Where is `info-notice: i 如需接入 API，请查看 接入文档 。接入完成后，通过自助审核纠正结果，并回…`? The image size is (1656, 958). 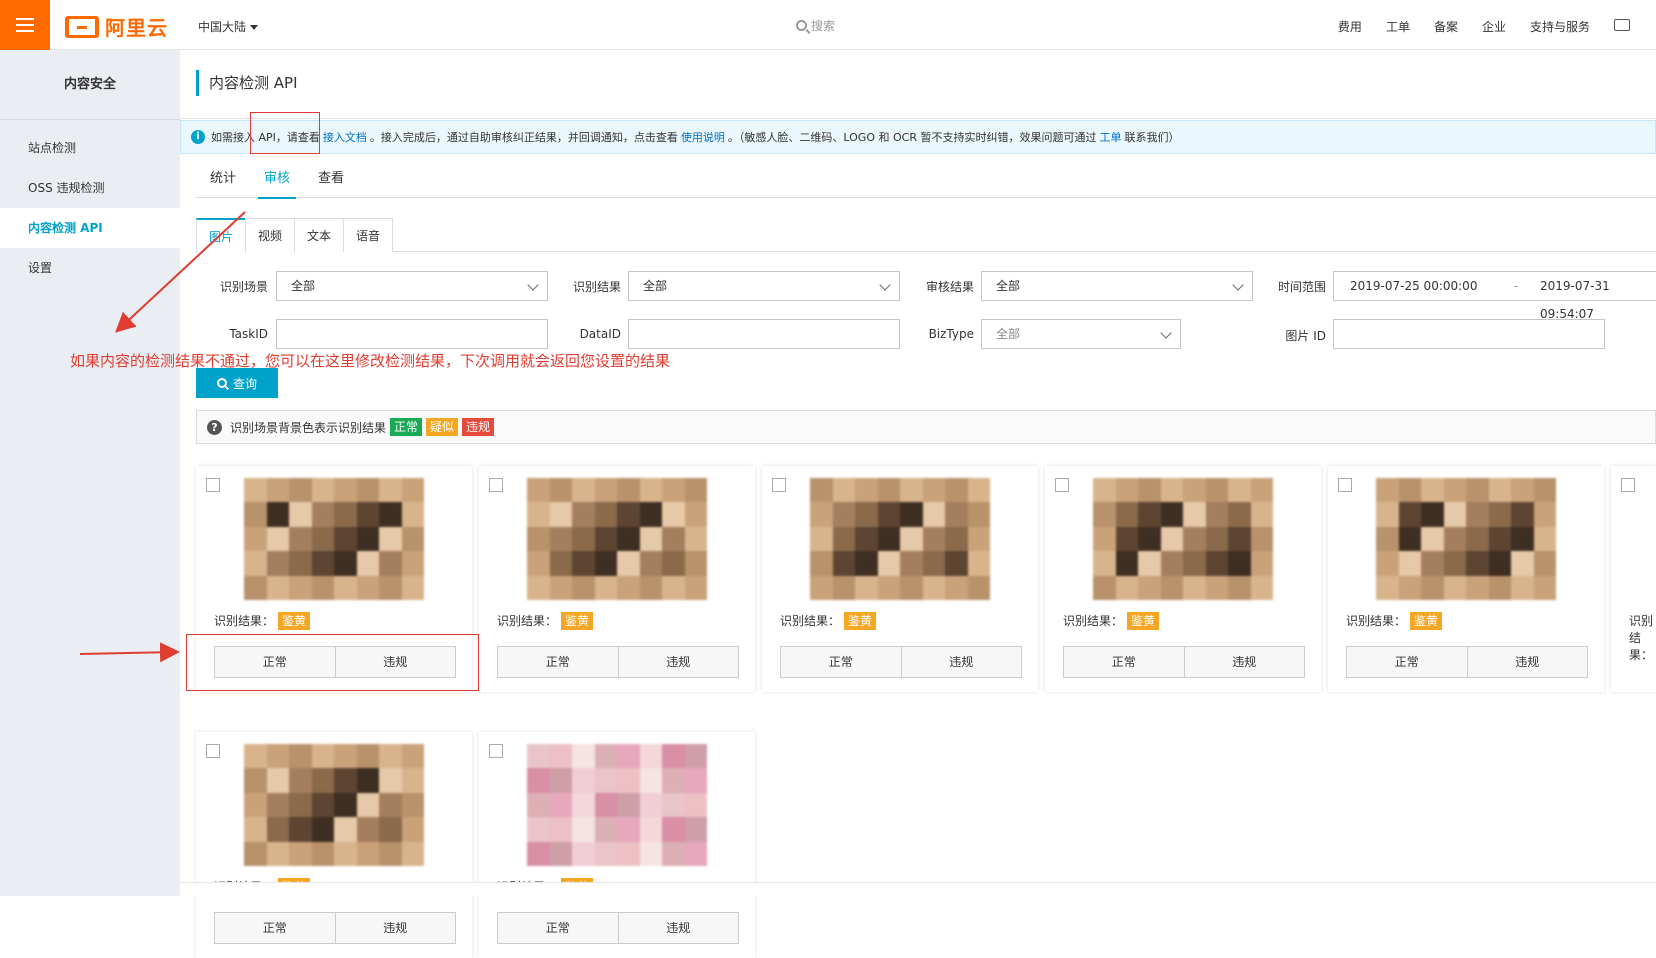 info-notice: i 如需接入 API，请查看 接入文档 。接入完成后，通过自助审核纠正结果，并回… is located at coordinates (918, 137).